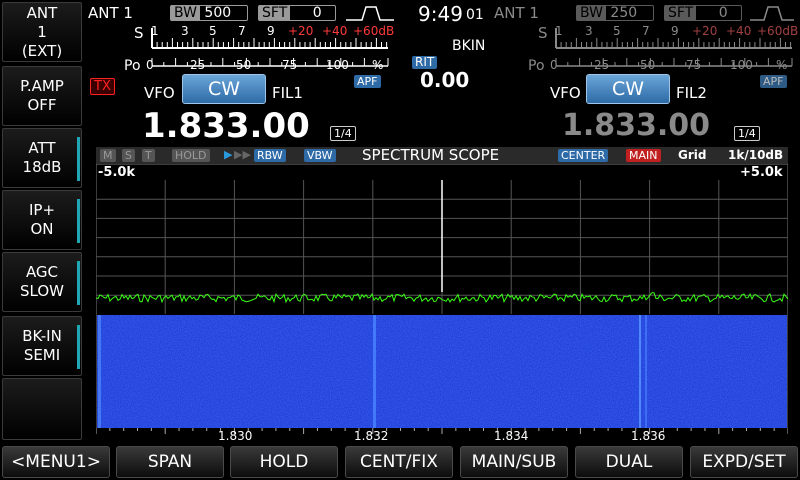  What do you see at coordinates (648, 436) in the screenshot?
I see `freq-label: 1.836` at bounding box center [648, 436].